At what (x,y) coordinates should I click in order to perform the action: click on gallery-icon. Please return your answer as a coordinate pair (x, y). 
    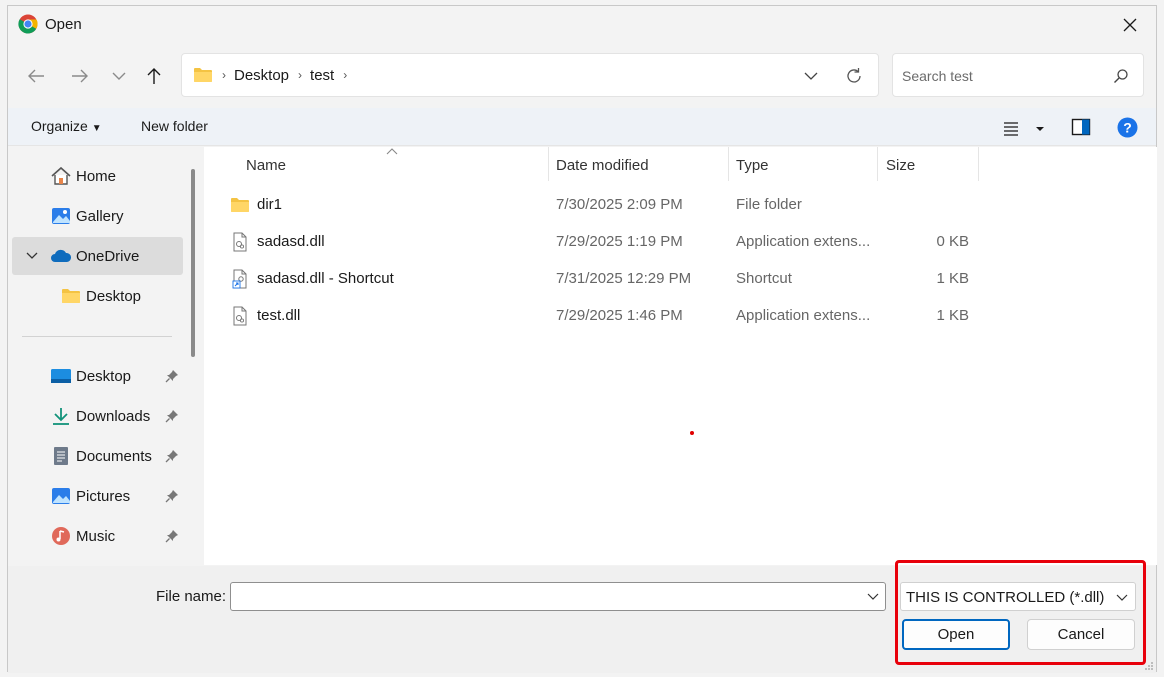
    Looking at the image, I should click on (61, 216).